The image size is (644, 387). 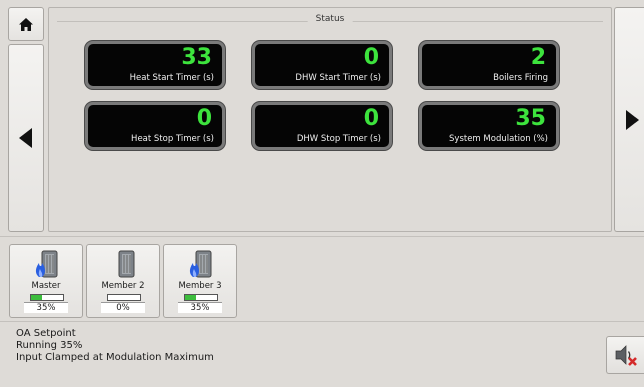 I want to click on member-3-button: Member 3 35%, so click(x=200, y=281).